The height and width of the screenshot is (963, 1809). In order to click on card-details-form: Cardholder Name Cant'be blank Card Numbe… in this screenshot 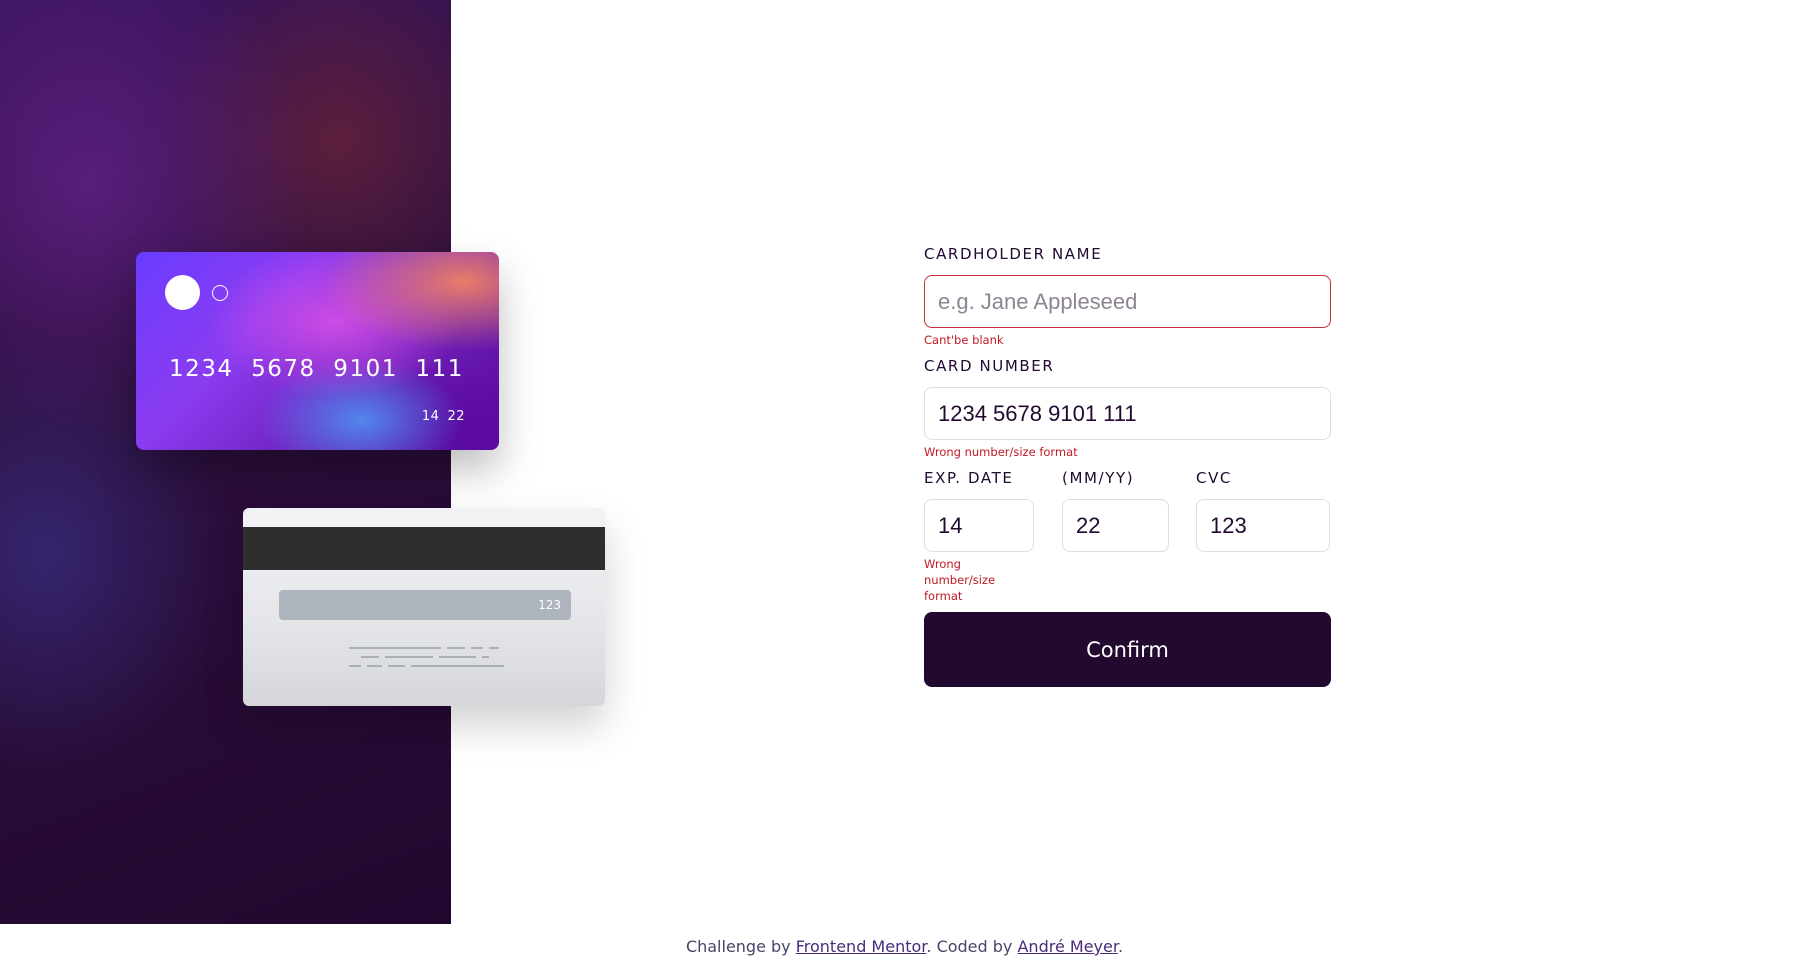, I will do `click(1127, 466)`.